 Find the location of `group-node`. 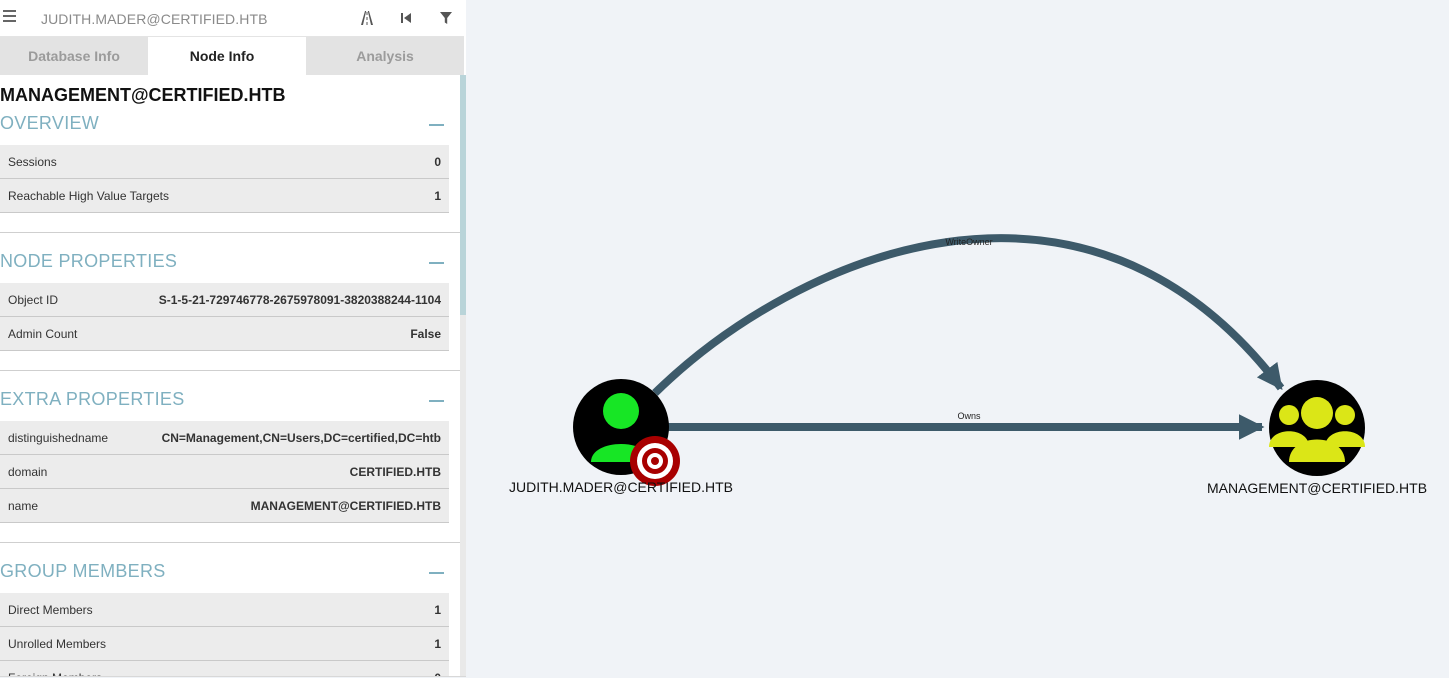

group-node is located at coordinates (1317, 428).